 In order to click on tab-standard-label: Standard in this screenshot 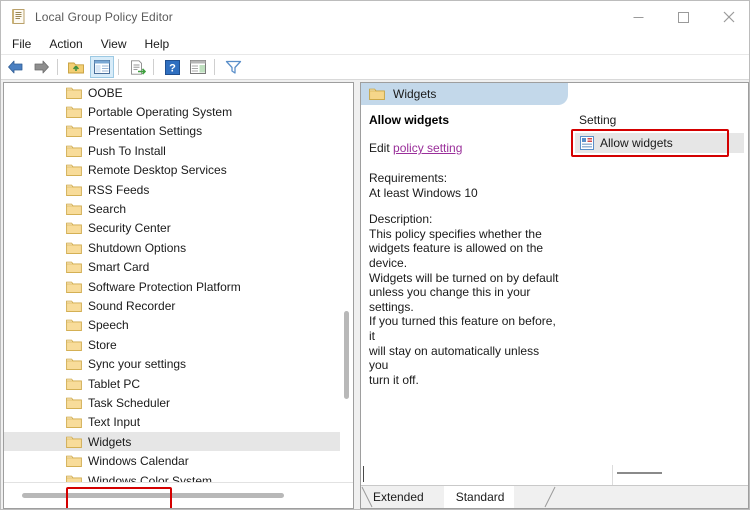, I will do `click(480, 497)`.